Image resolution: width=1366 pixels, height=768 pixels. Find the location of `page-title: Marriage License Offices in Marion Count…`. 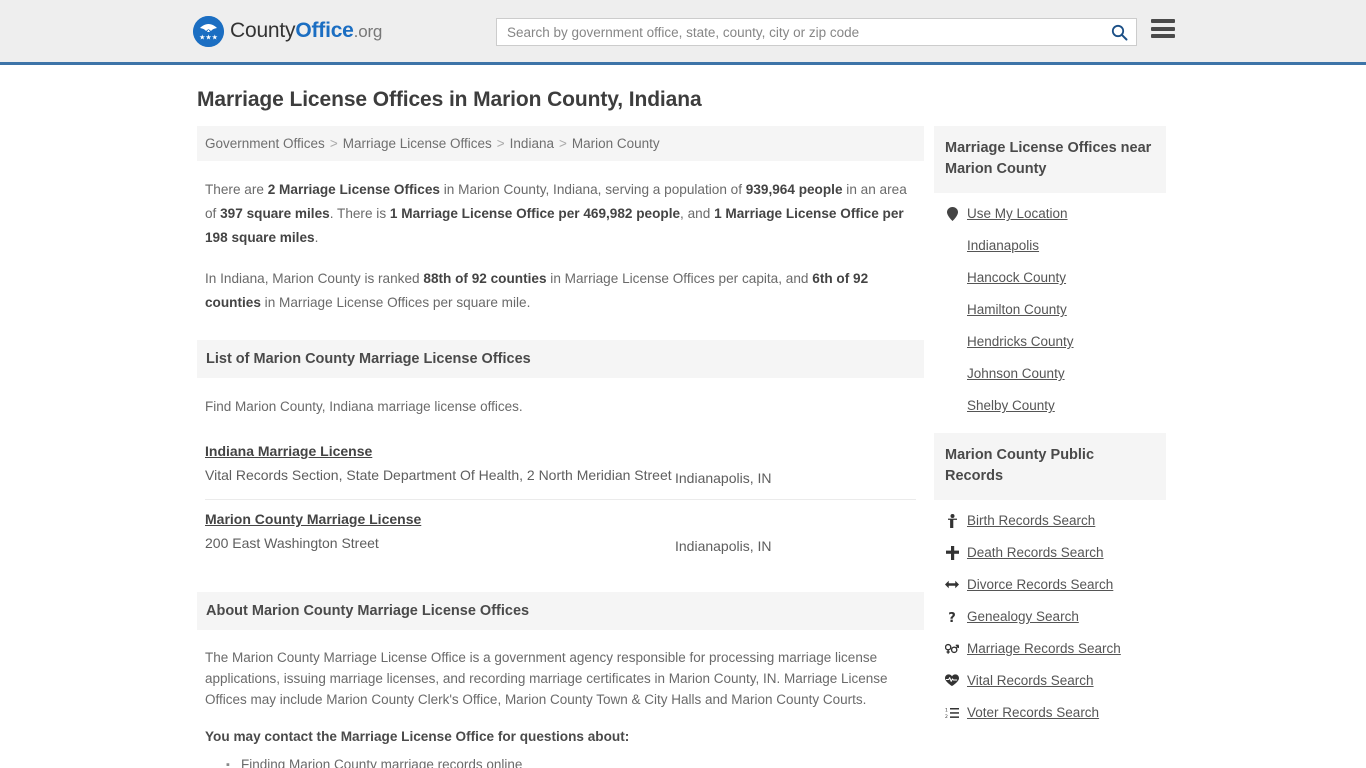

page-title: Marriage License Offices in Marion Count… is located at coordinates (449, 99).